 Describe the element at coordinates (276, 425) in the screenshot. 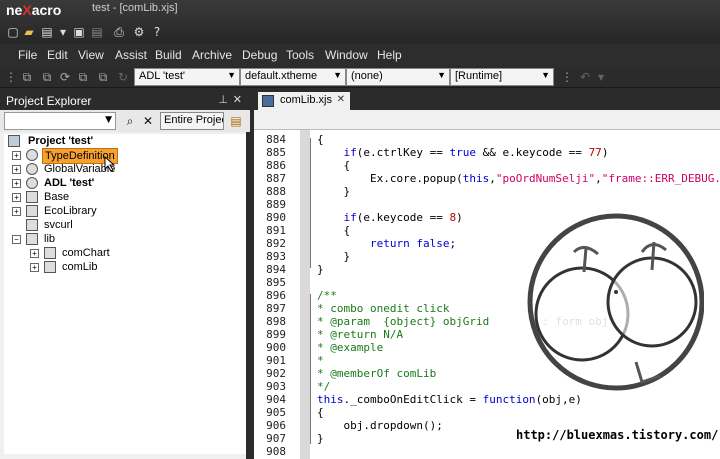

I see `line-number: 906` at that location.